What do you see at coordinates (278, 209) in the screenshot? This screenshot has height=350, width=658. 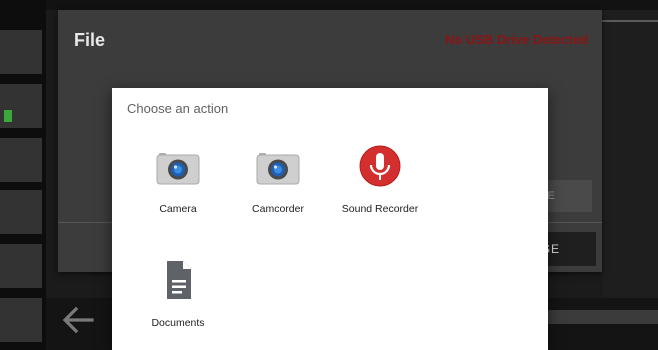 I see `app-label: Camcorder` at bounding box center [278, 209].